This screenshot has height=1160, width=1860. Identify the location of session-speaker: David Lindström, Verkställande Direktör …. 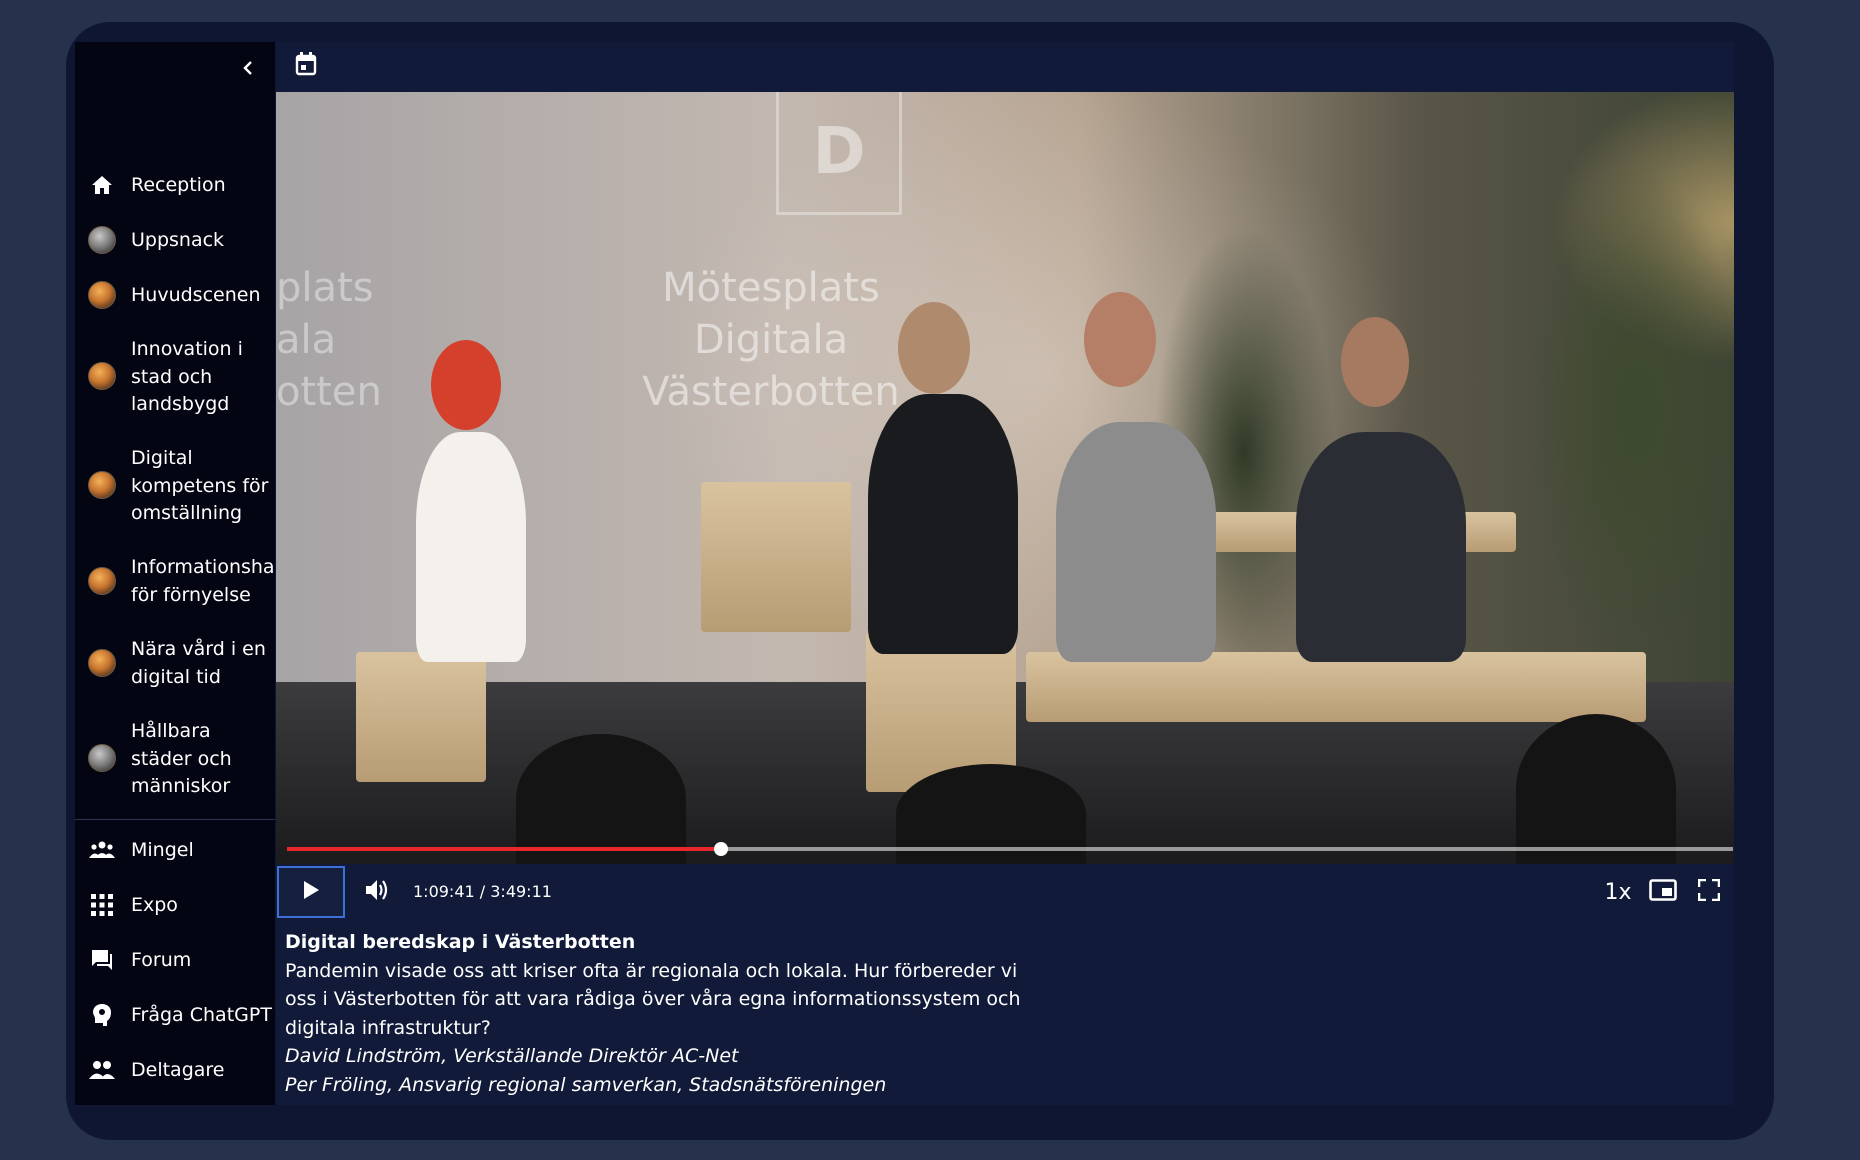
(512, 1056).